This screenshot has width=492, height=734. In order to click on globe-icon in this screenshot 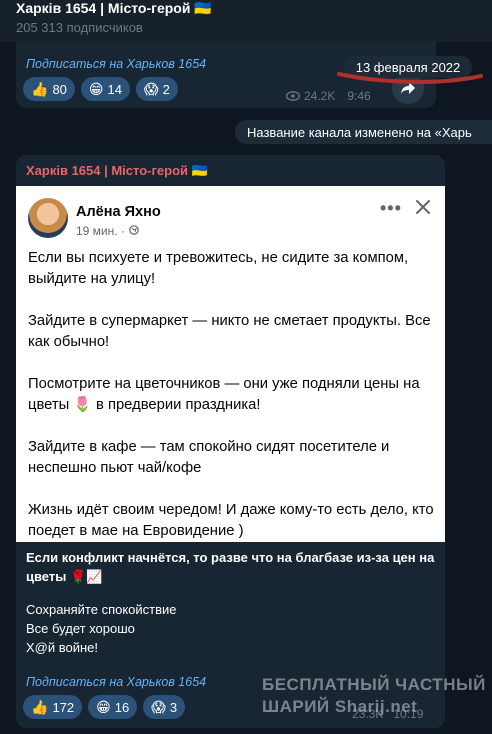, I will do `click(134, 231)`.